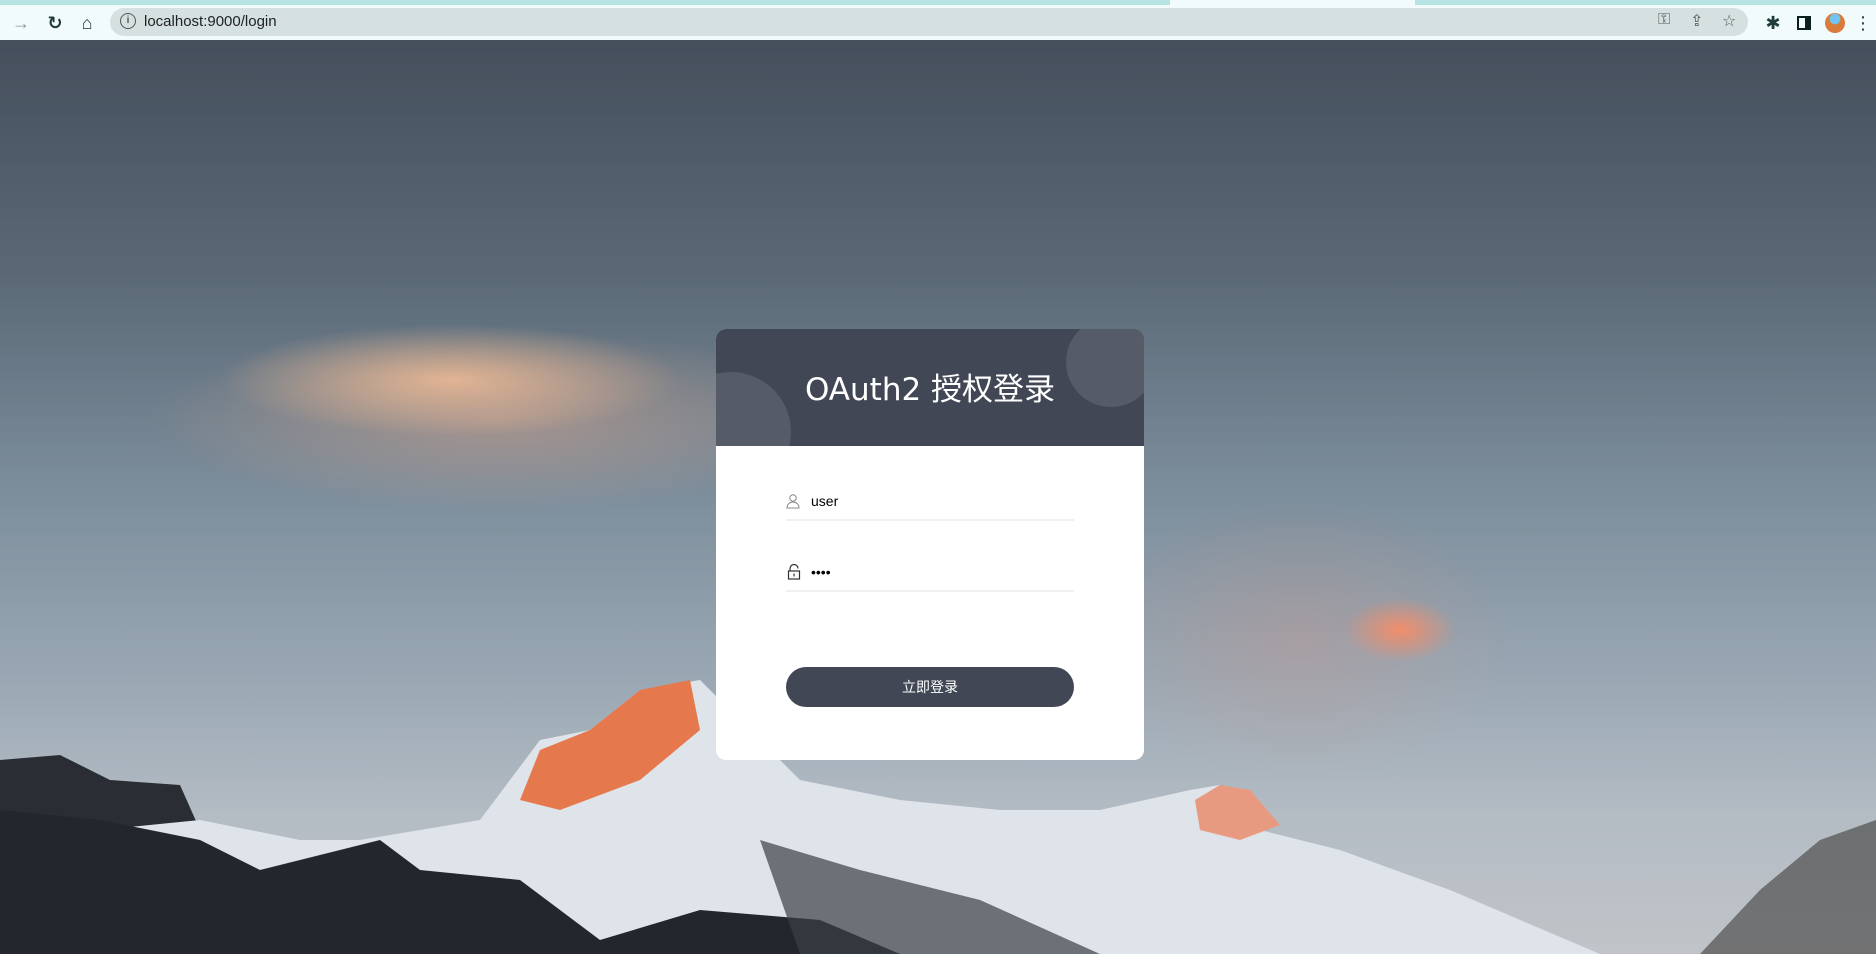 The image size is (1876, 954). What do you see at coordinates (1773, 23) in the screenshot?
I see `extensions-icon: ✱` at bounding box center [1773, 23].